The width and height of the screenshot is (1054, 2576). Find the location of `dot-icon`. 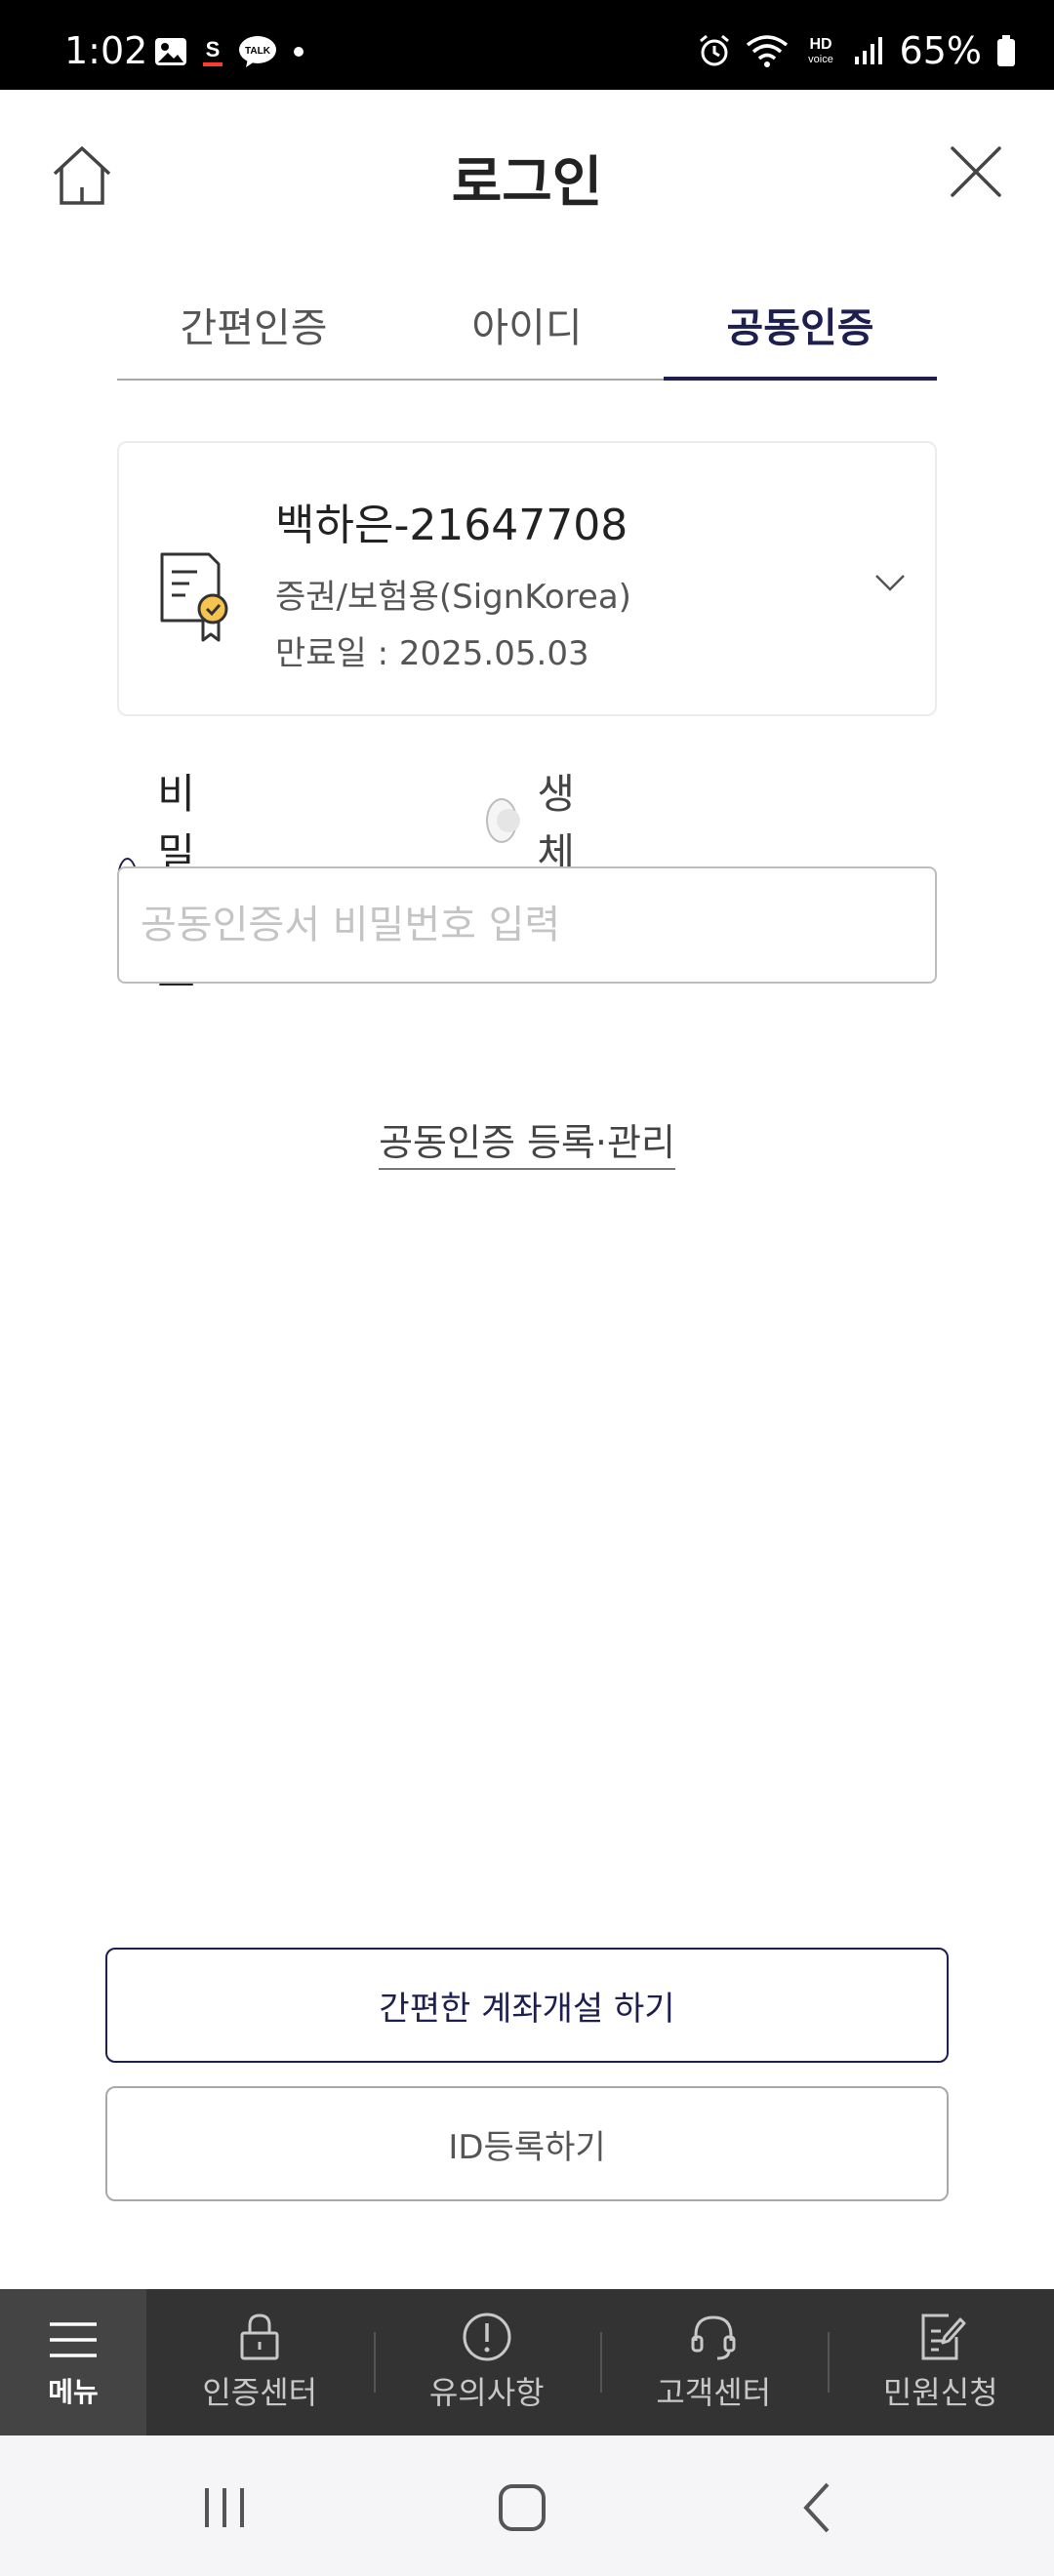

dot-icon is located at coordinates (299, 52).